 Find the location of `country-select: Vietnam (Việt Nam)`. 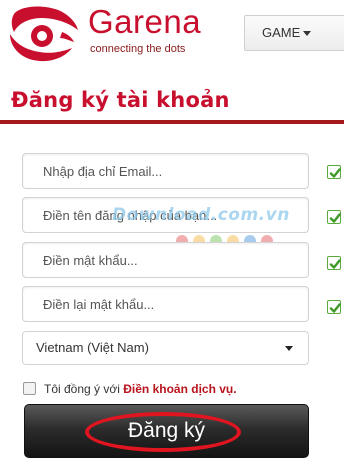

country-select: Vietnam (Việt Nam) is located at coordinates (165, 348).